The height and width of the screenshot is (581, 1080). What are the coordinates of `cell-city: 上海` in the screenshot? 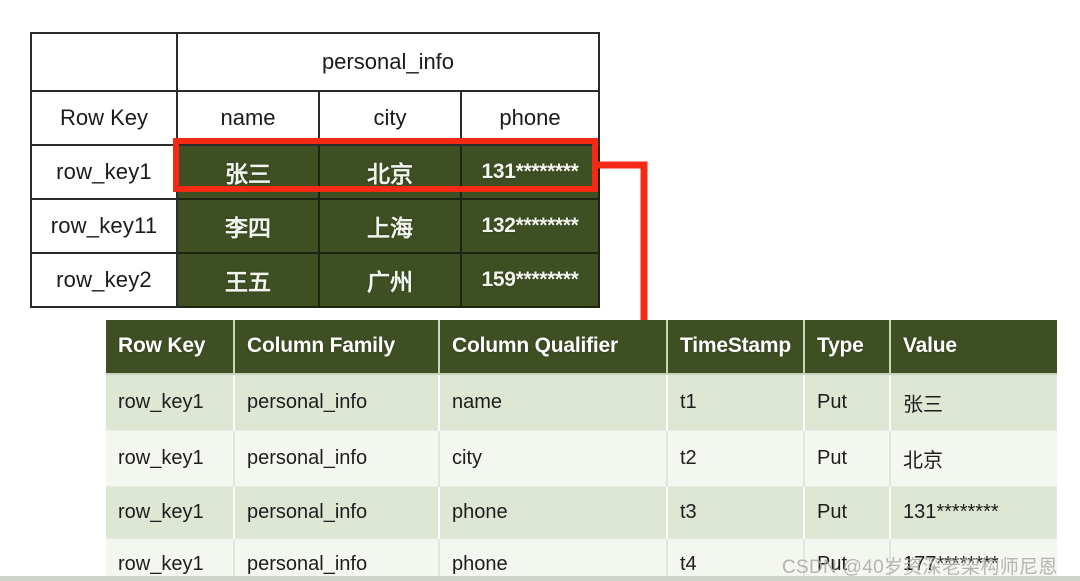 It's located at (390, 226).